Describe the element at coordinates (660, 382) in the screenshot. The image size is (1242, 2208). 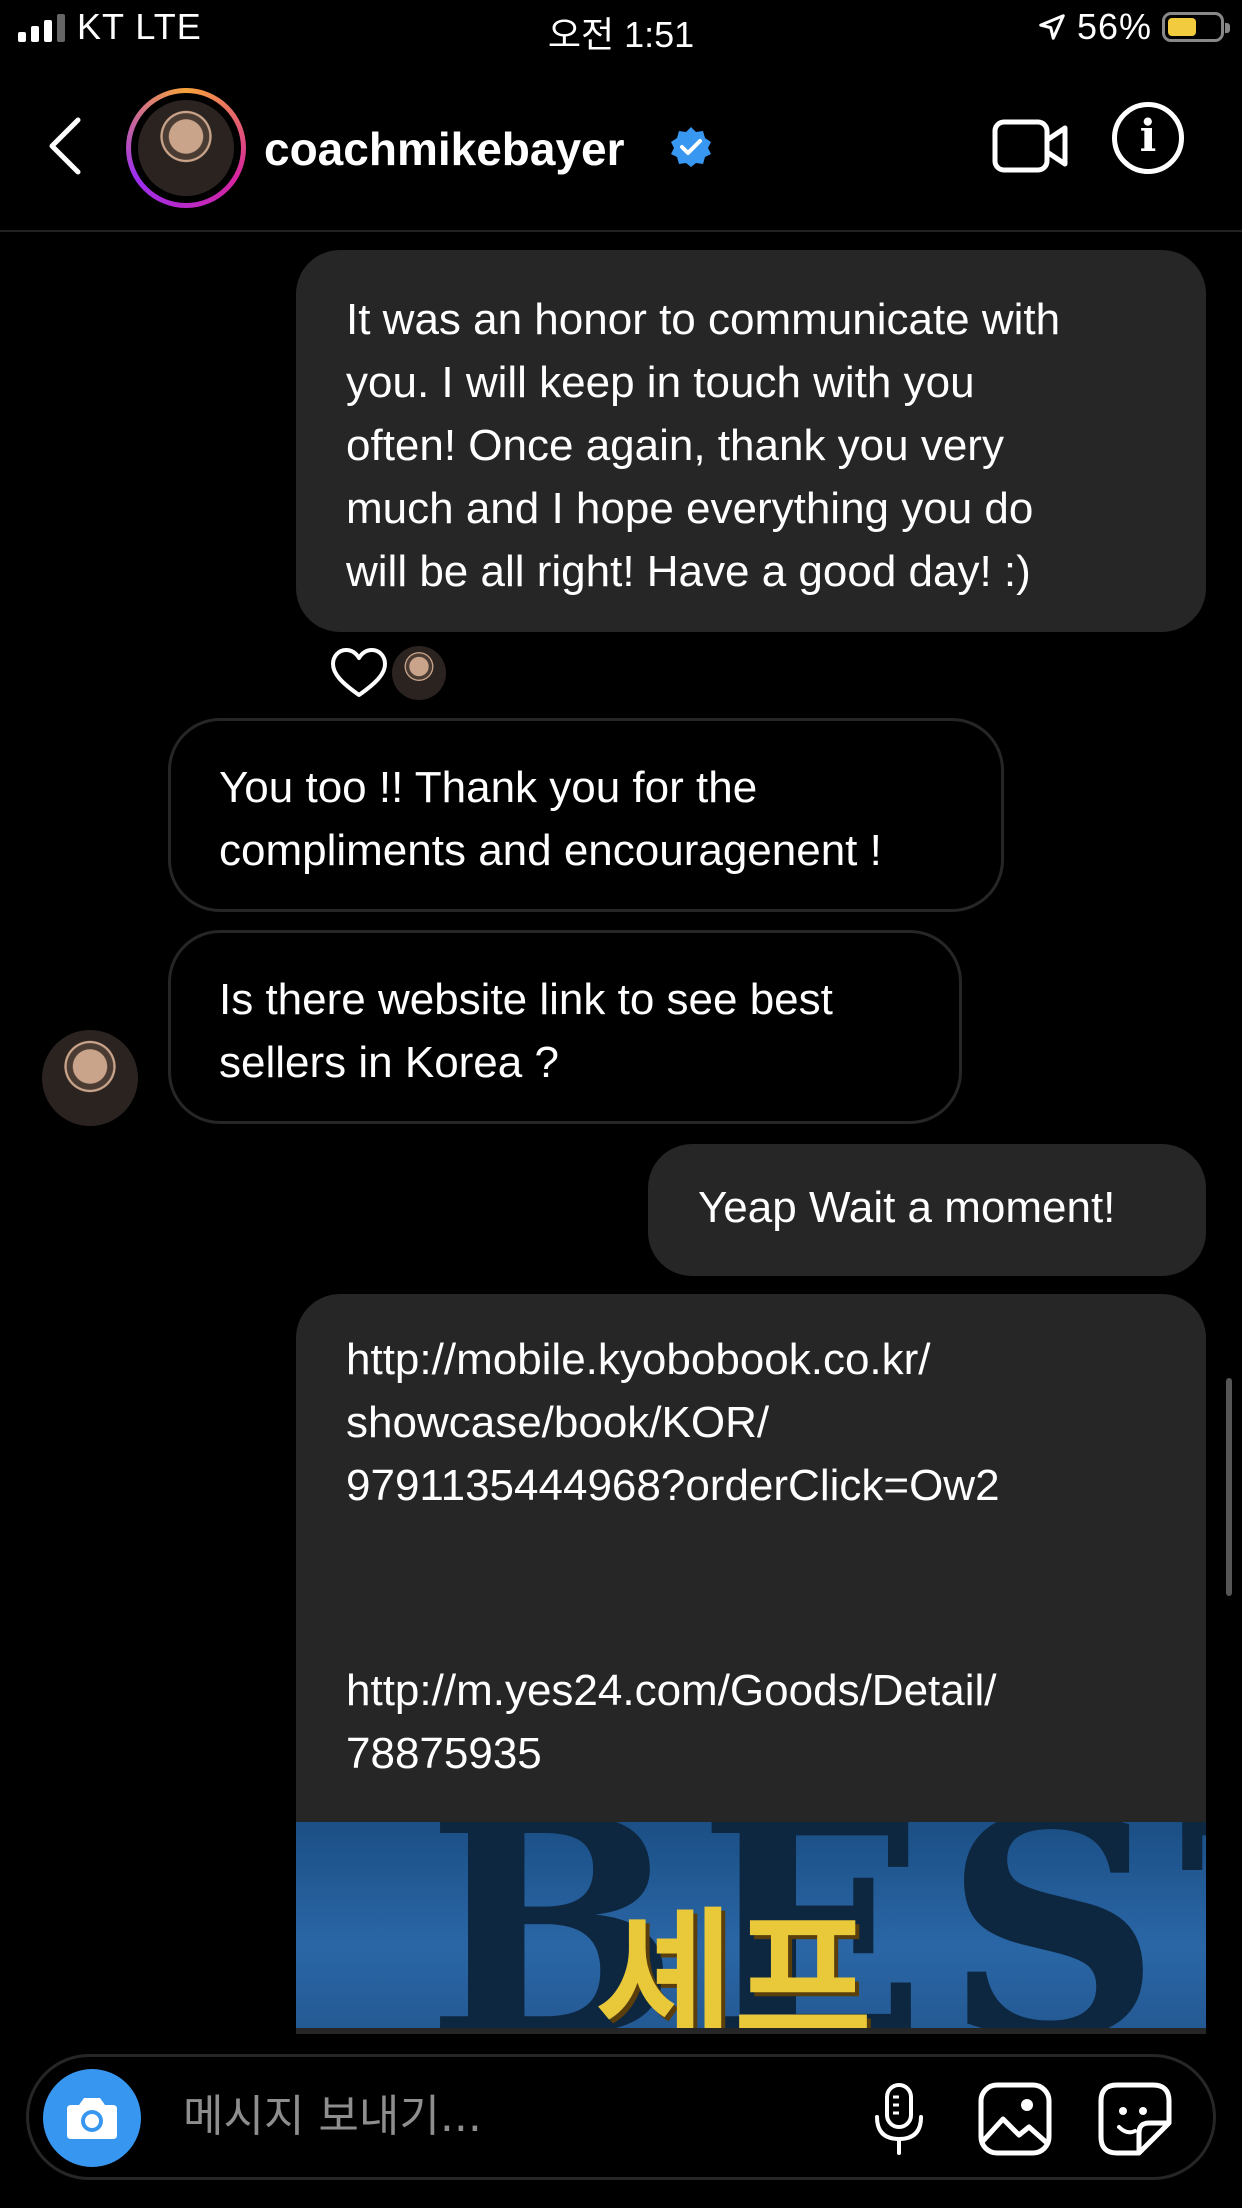
I see `message-line: you. I will keep in touch with you` at that location.